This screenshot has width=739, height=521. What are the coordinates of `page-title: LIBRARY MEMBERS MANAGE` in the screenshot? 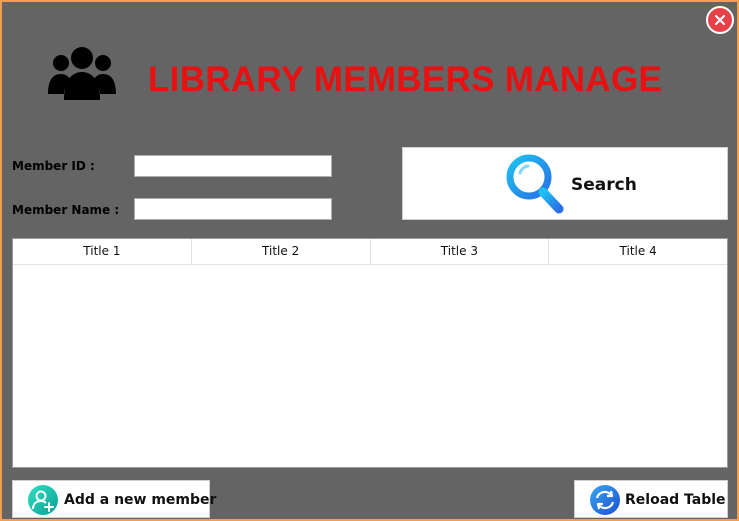 It's located at (405, 79).